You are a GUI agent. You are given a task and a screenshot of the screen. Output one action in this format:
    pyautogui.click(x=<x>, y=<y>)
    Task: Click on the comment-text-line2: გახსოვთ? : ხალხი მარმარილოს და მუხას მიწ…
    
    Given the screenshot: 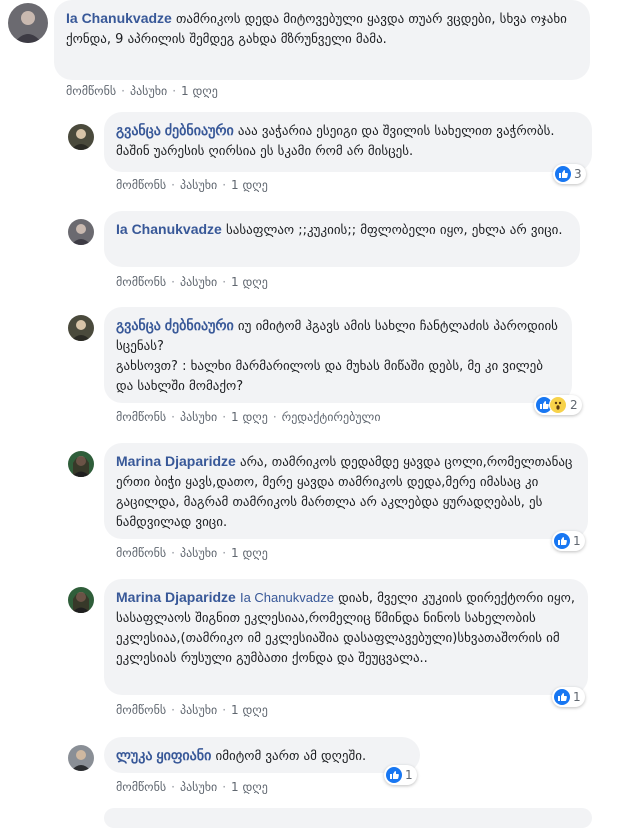 What is the action you would take?
    pyautogui.click(x=329, y=376)
    